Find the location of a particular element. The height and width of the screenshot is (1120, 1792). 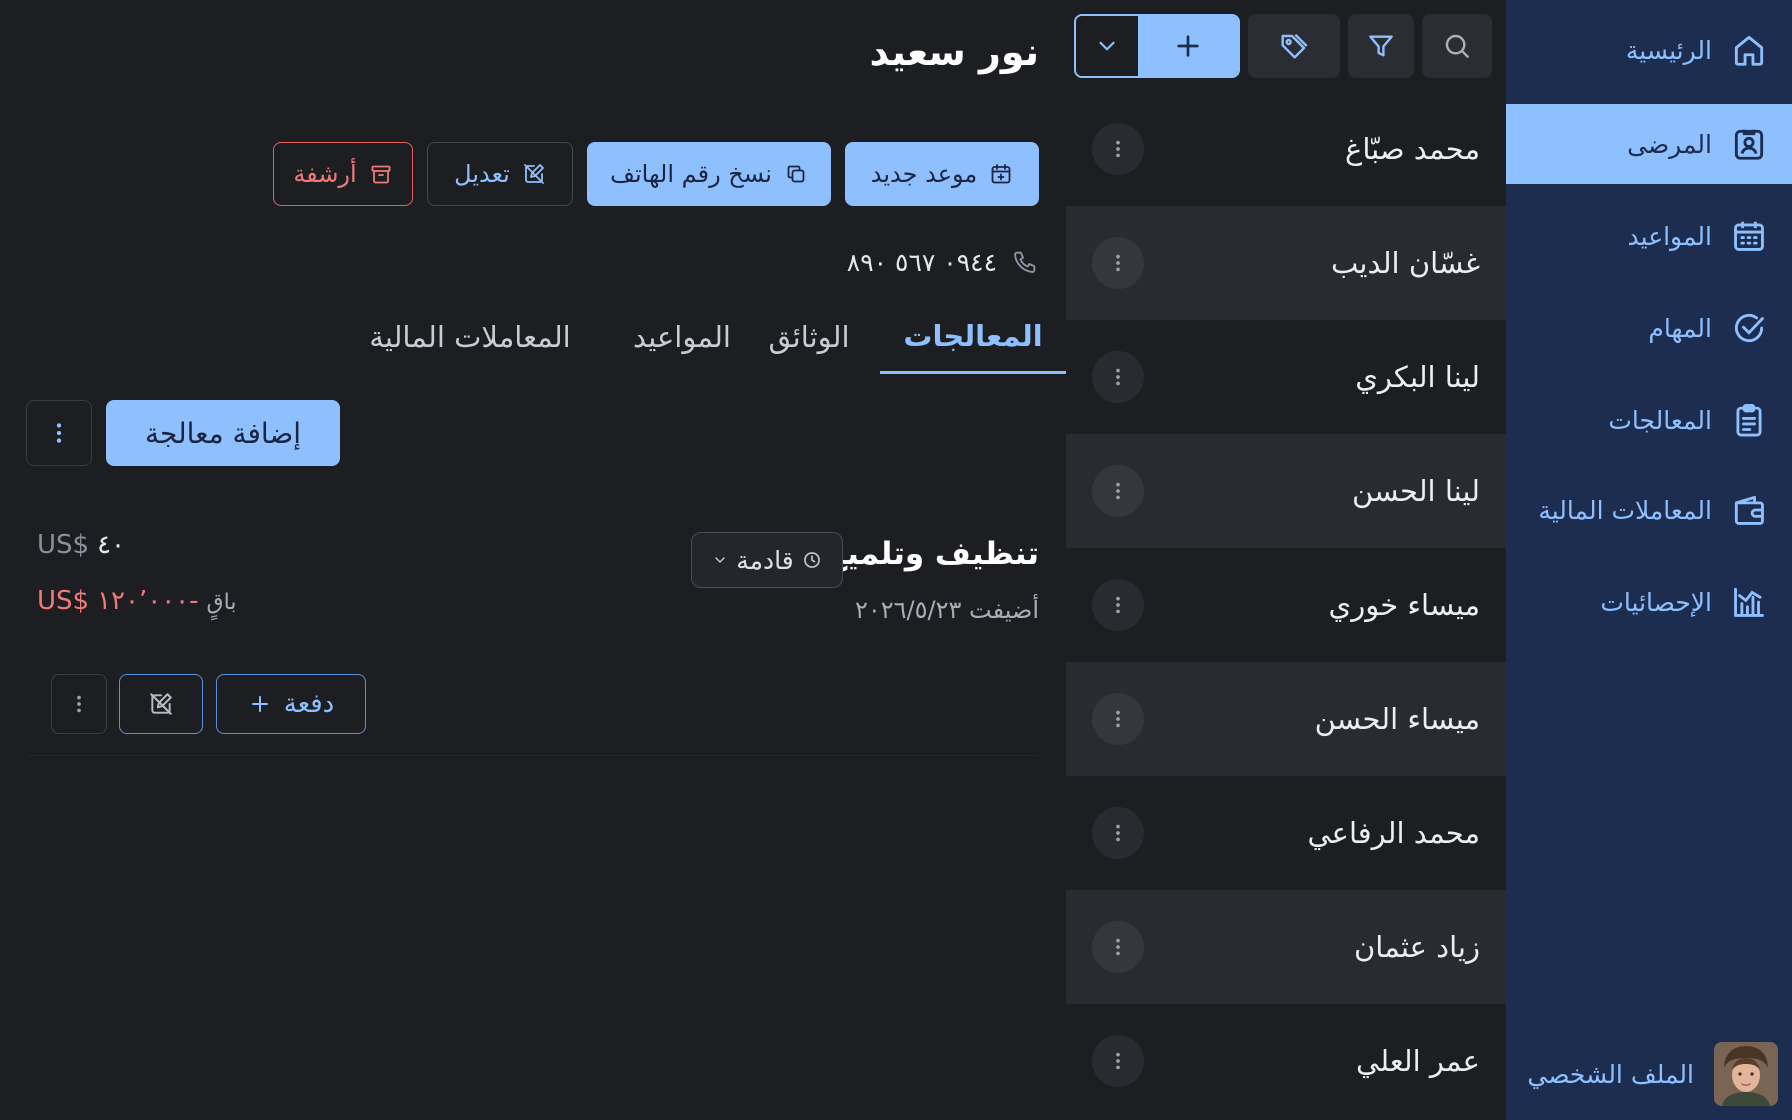

chevron-down-icon is located at coordinates (1107, 46).